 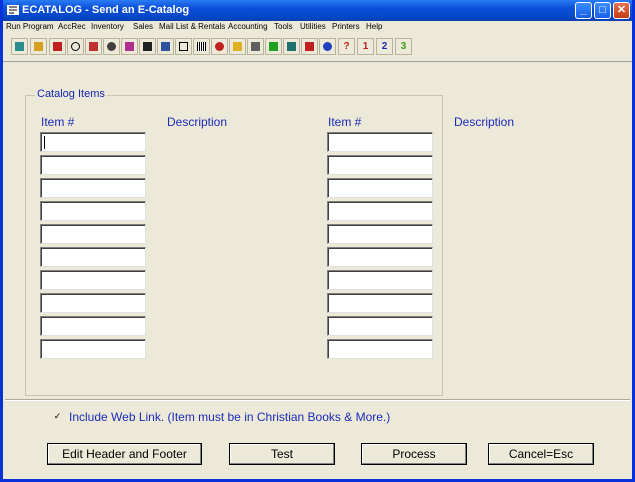 I want to click on tag-icon, so click(x=309, y=46).